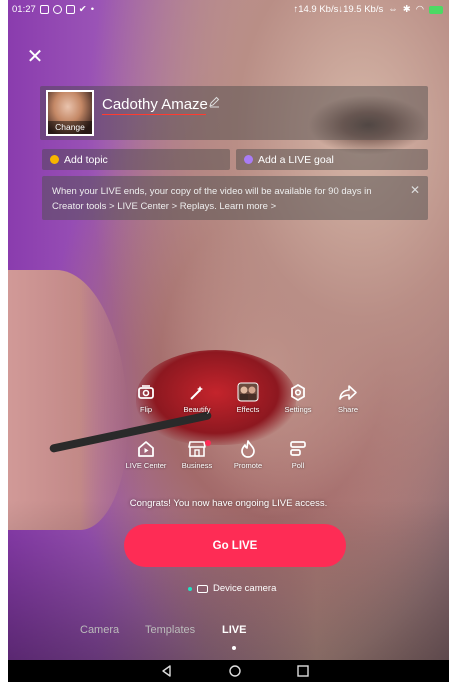 The height and width of the screenshot is (682, 457). Describe the element at coordinates (298, 393) in the screenshot. I see `gear-icon` at that location.